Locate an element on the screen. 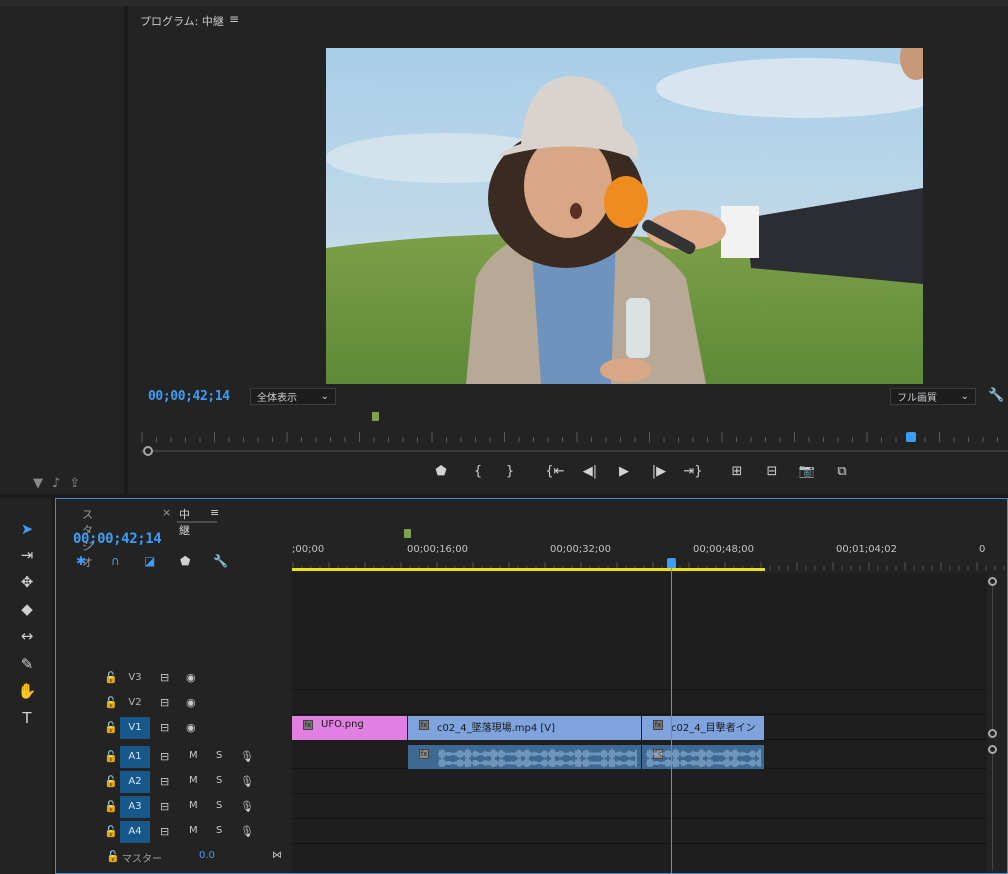 Image resolution: width=1008 pixels, height=874 pixels. resolution-dropdown: フル画質 ⌄ is located at coordinates (933, 396).